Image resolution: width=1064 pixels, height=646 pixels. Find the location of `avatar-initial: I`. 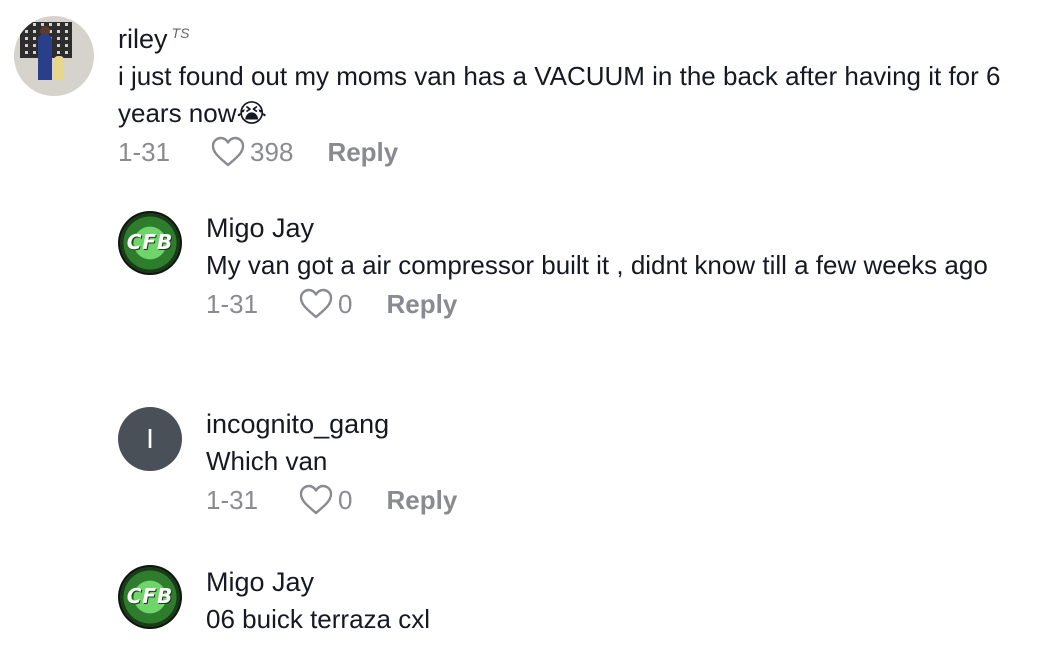

avatar-initial: I is located at coordinates (150, 438).